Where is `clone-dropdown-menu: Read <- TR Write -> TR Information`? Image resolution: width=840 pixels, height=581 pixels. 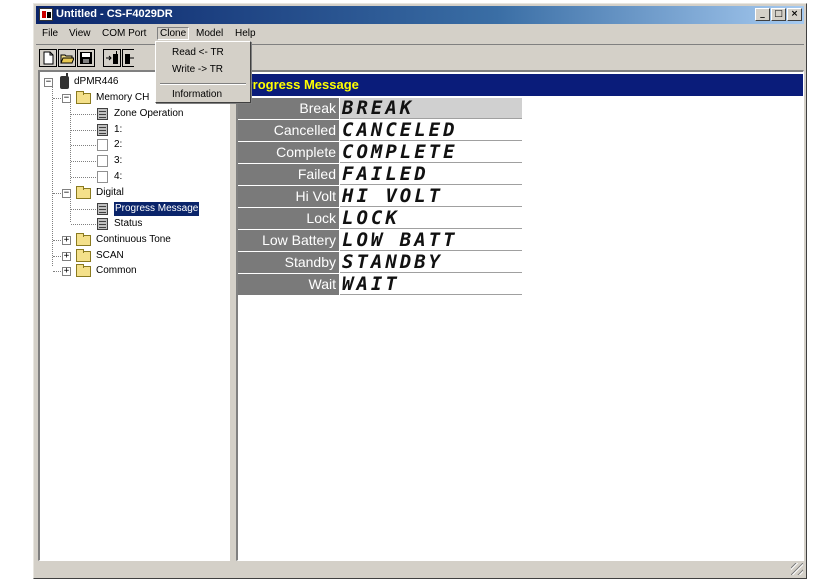 clone-dropdown-menu: Read <- TR Write -> TR Information is located at coordinates (203, 72).